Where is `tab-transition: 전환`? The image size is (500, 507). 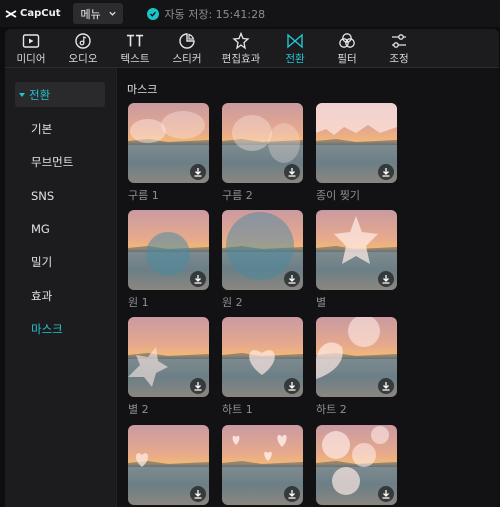 tab-transition: 전환 is located at coordinates (295, 48).